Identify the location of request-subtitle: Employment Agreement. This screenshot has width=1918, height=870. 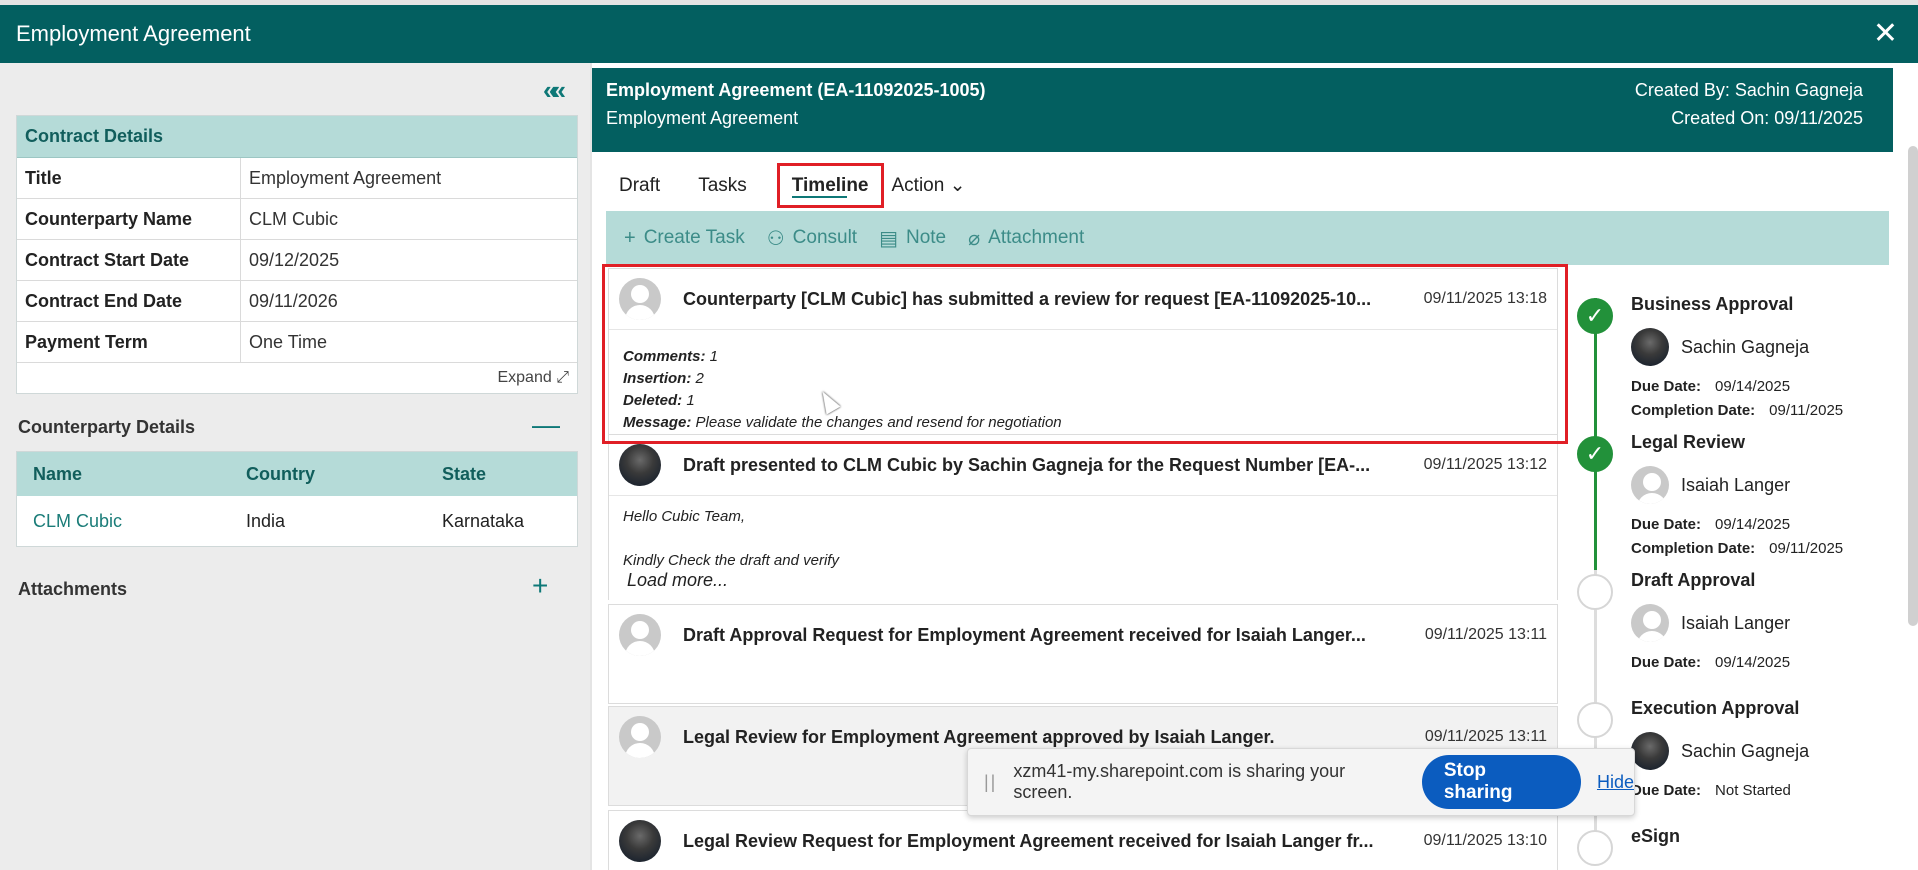
(702, 118).